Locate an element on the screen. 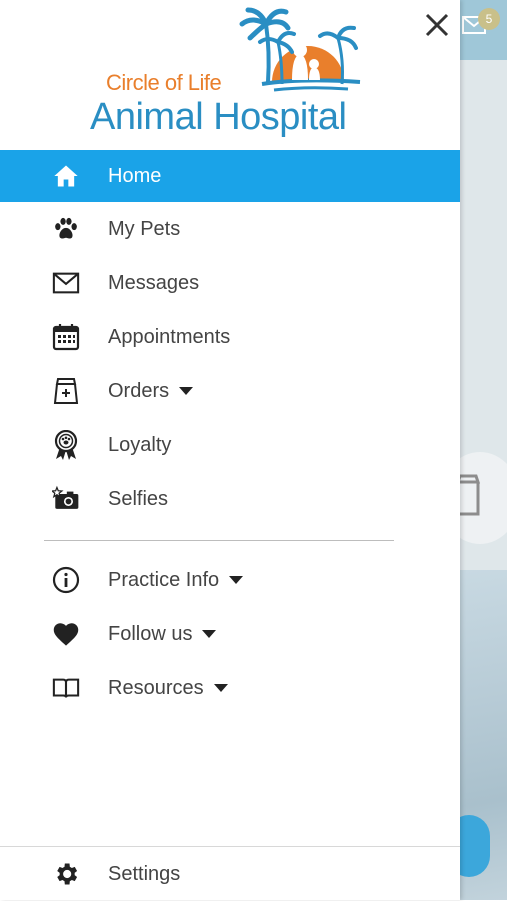 This screenshot has height=901, width=507. camera-star-icon is located at coordinates (66, 499).